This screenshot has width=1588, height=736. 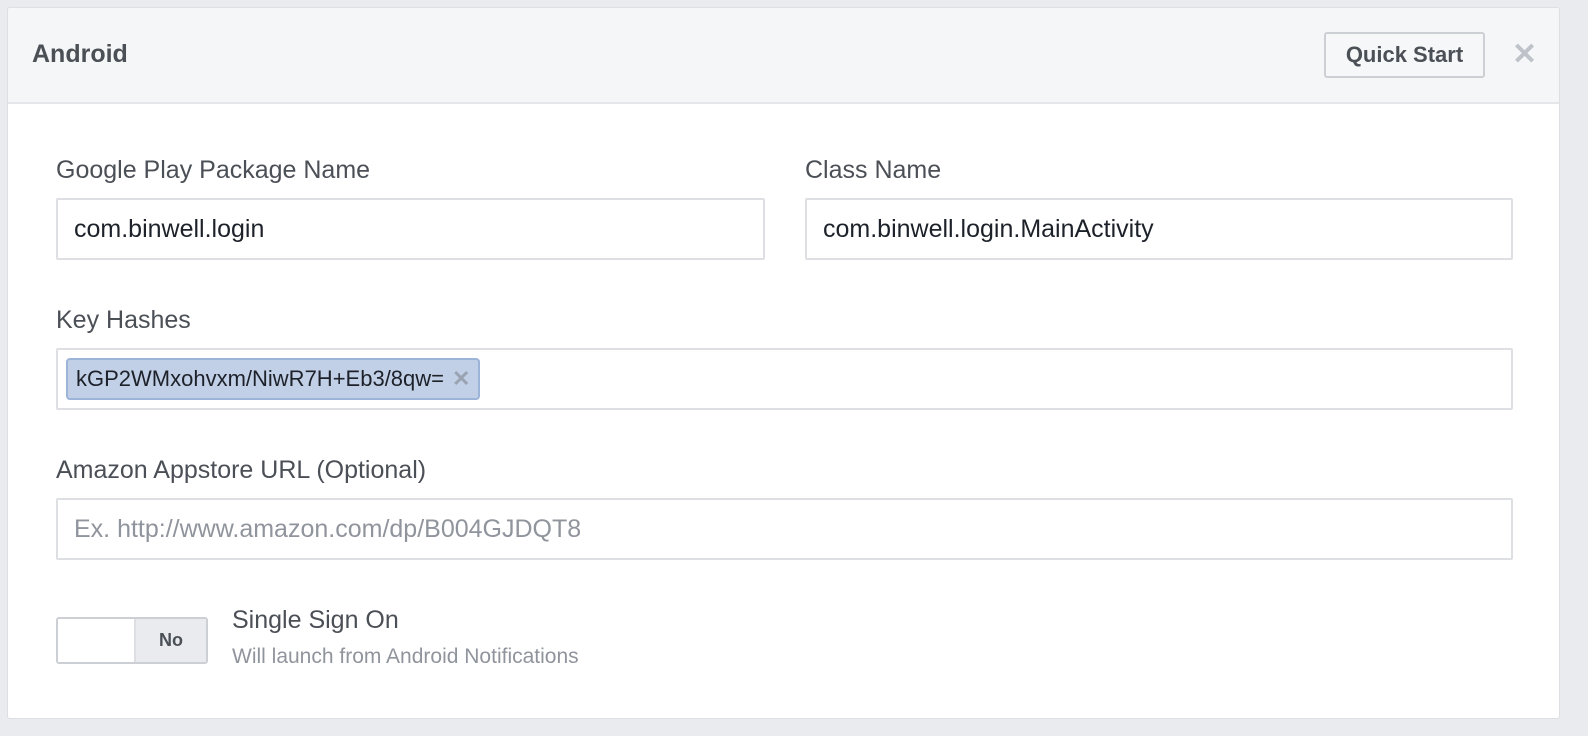 I want to click on toggle-knob, so click(x=97, y=640).